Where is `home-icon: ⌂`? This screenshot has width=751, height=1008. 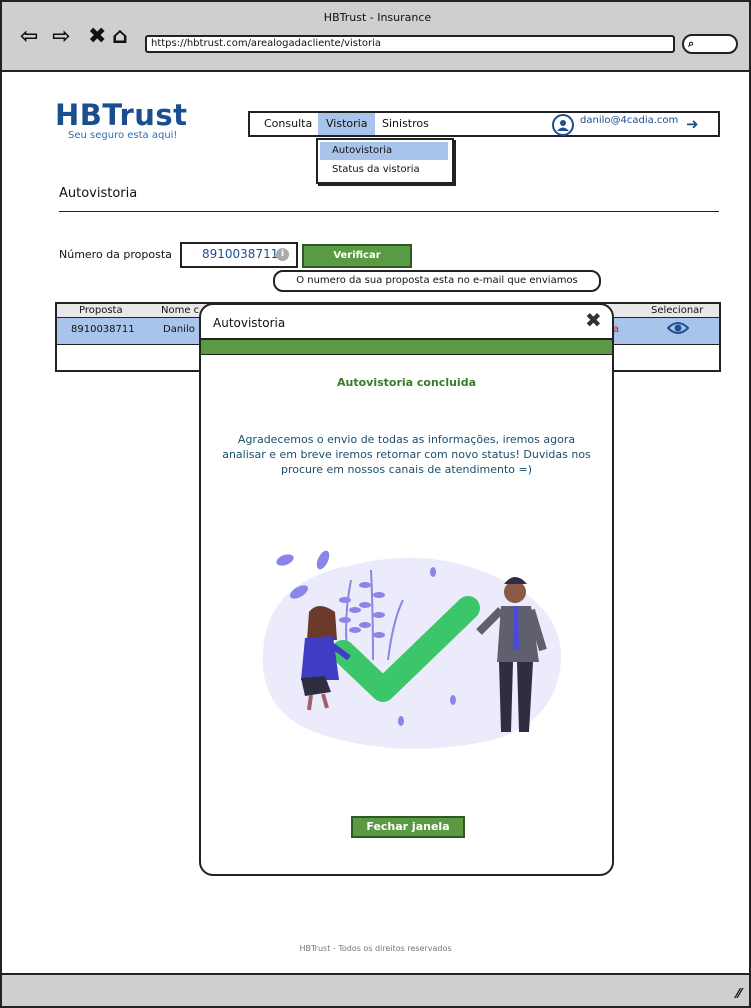
home-icon: ⌂ is located at coordinates (120, 37).